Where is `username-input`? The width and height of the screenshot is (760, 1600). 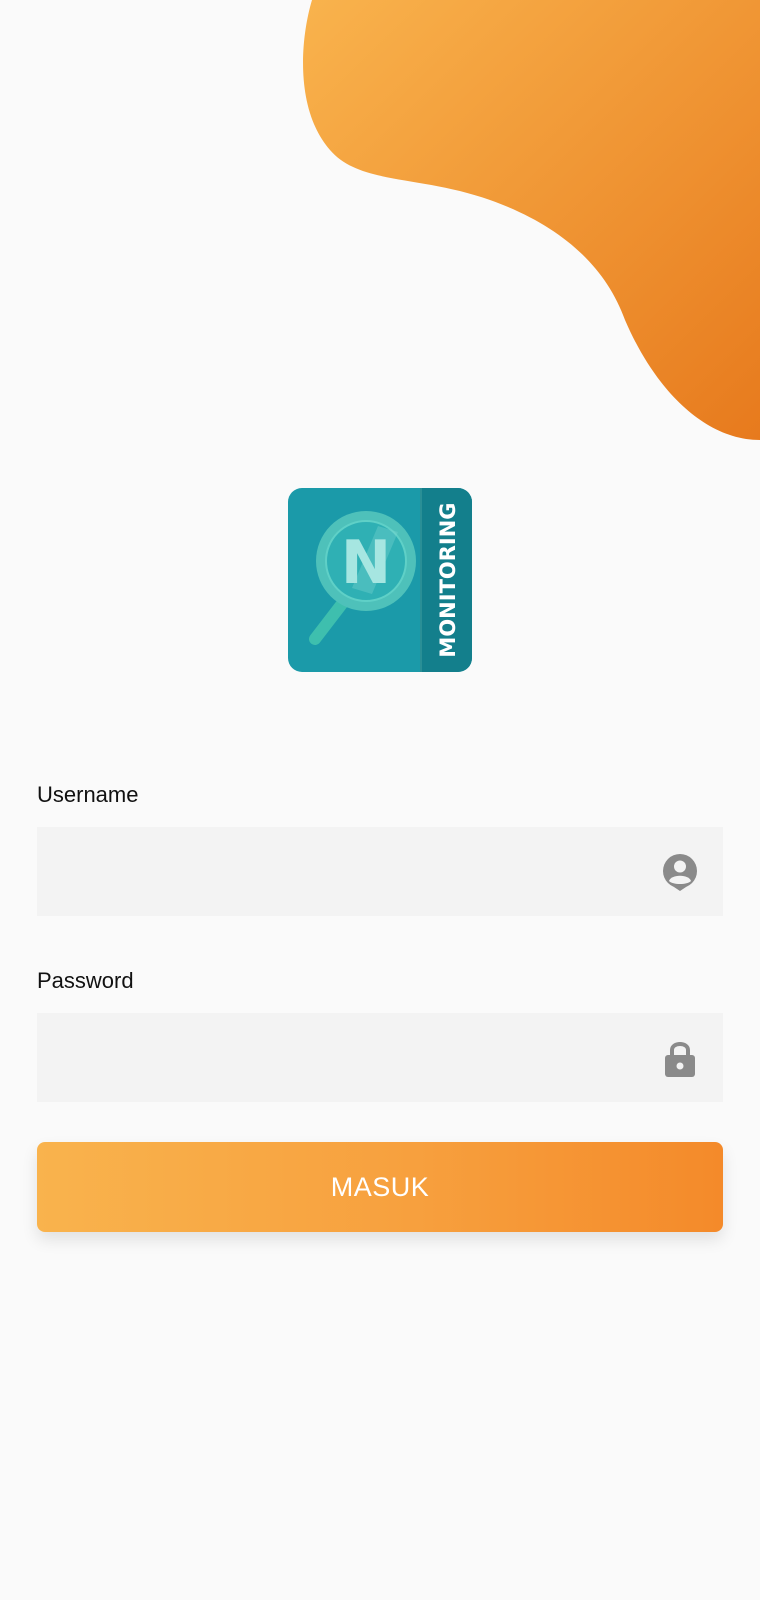
username-input is located at coordinates (337, 871).